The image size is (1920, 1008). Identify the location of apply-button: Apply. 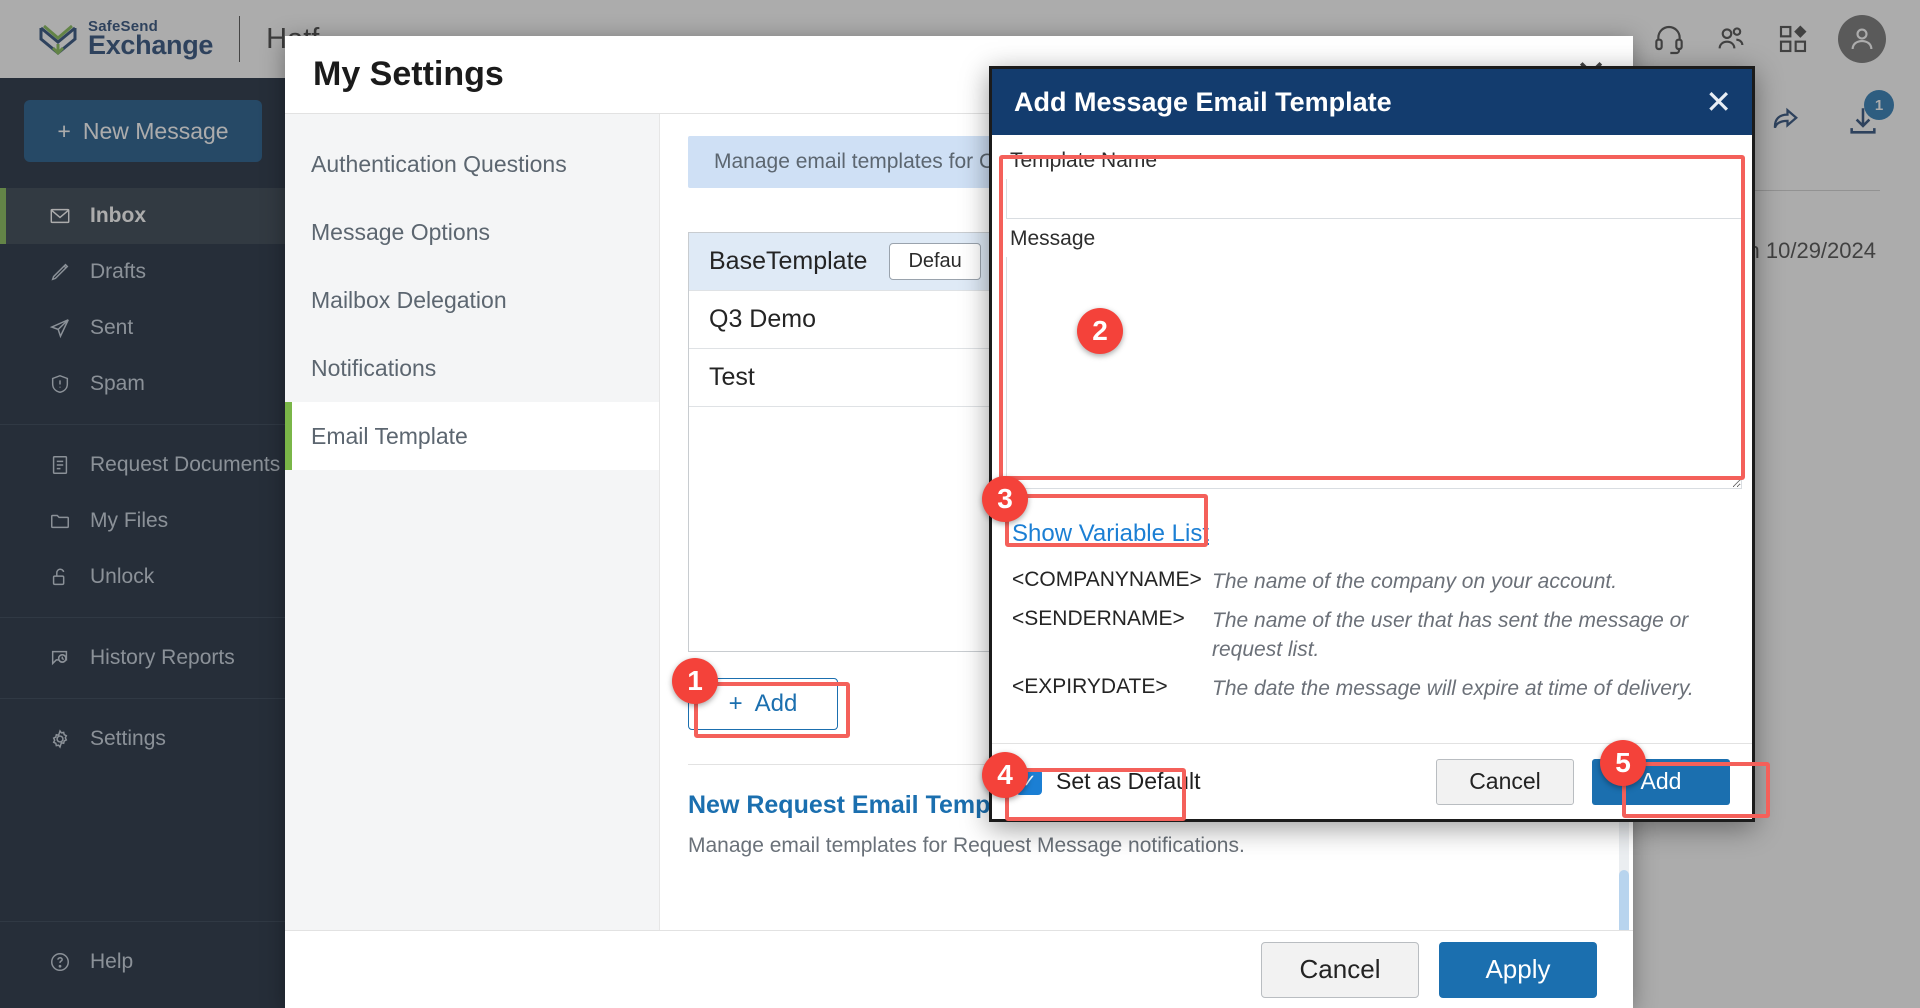
(1518, 969).